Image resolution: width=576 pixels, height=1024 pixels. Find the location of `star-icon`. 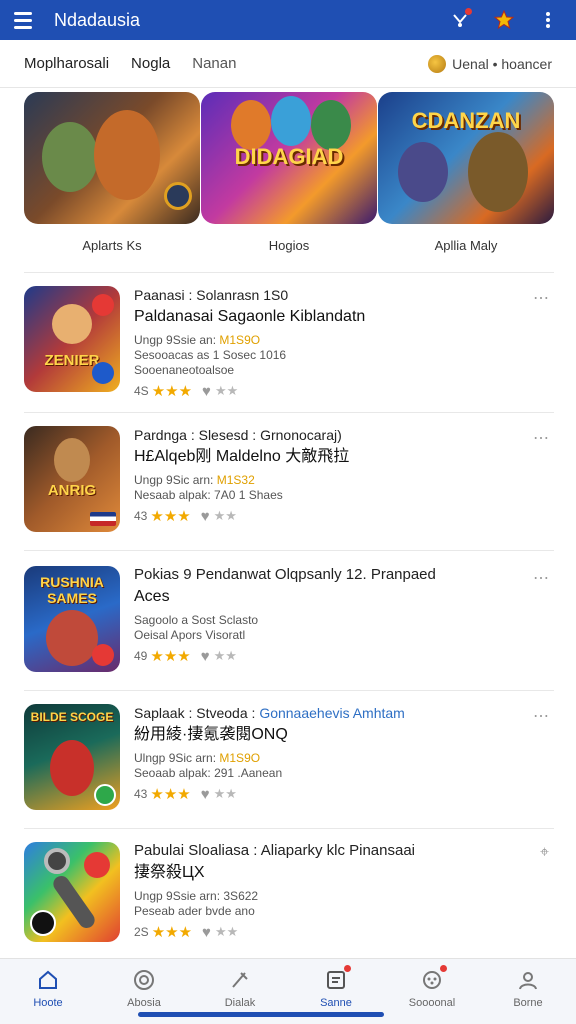

star-icon is located at coordinates (504, 20).